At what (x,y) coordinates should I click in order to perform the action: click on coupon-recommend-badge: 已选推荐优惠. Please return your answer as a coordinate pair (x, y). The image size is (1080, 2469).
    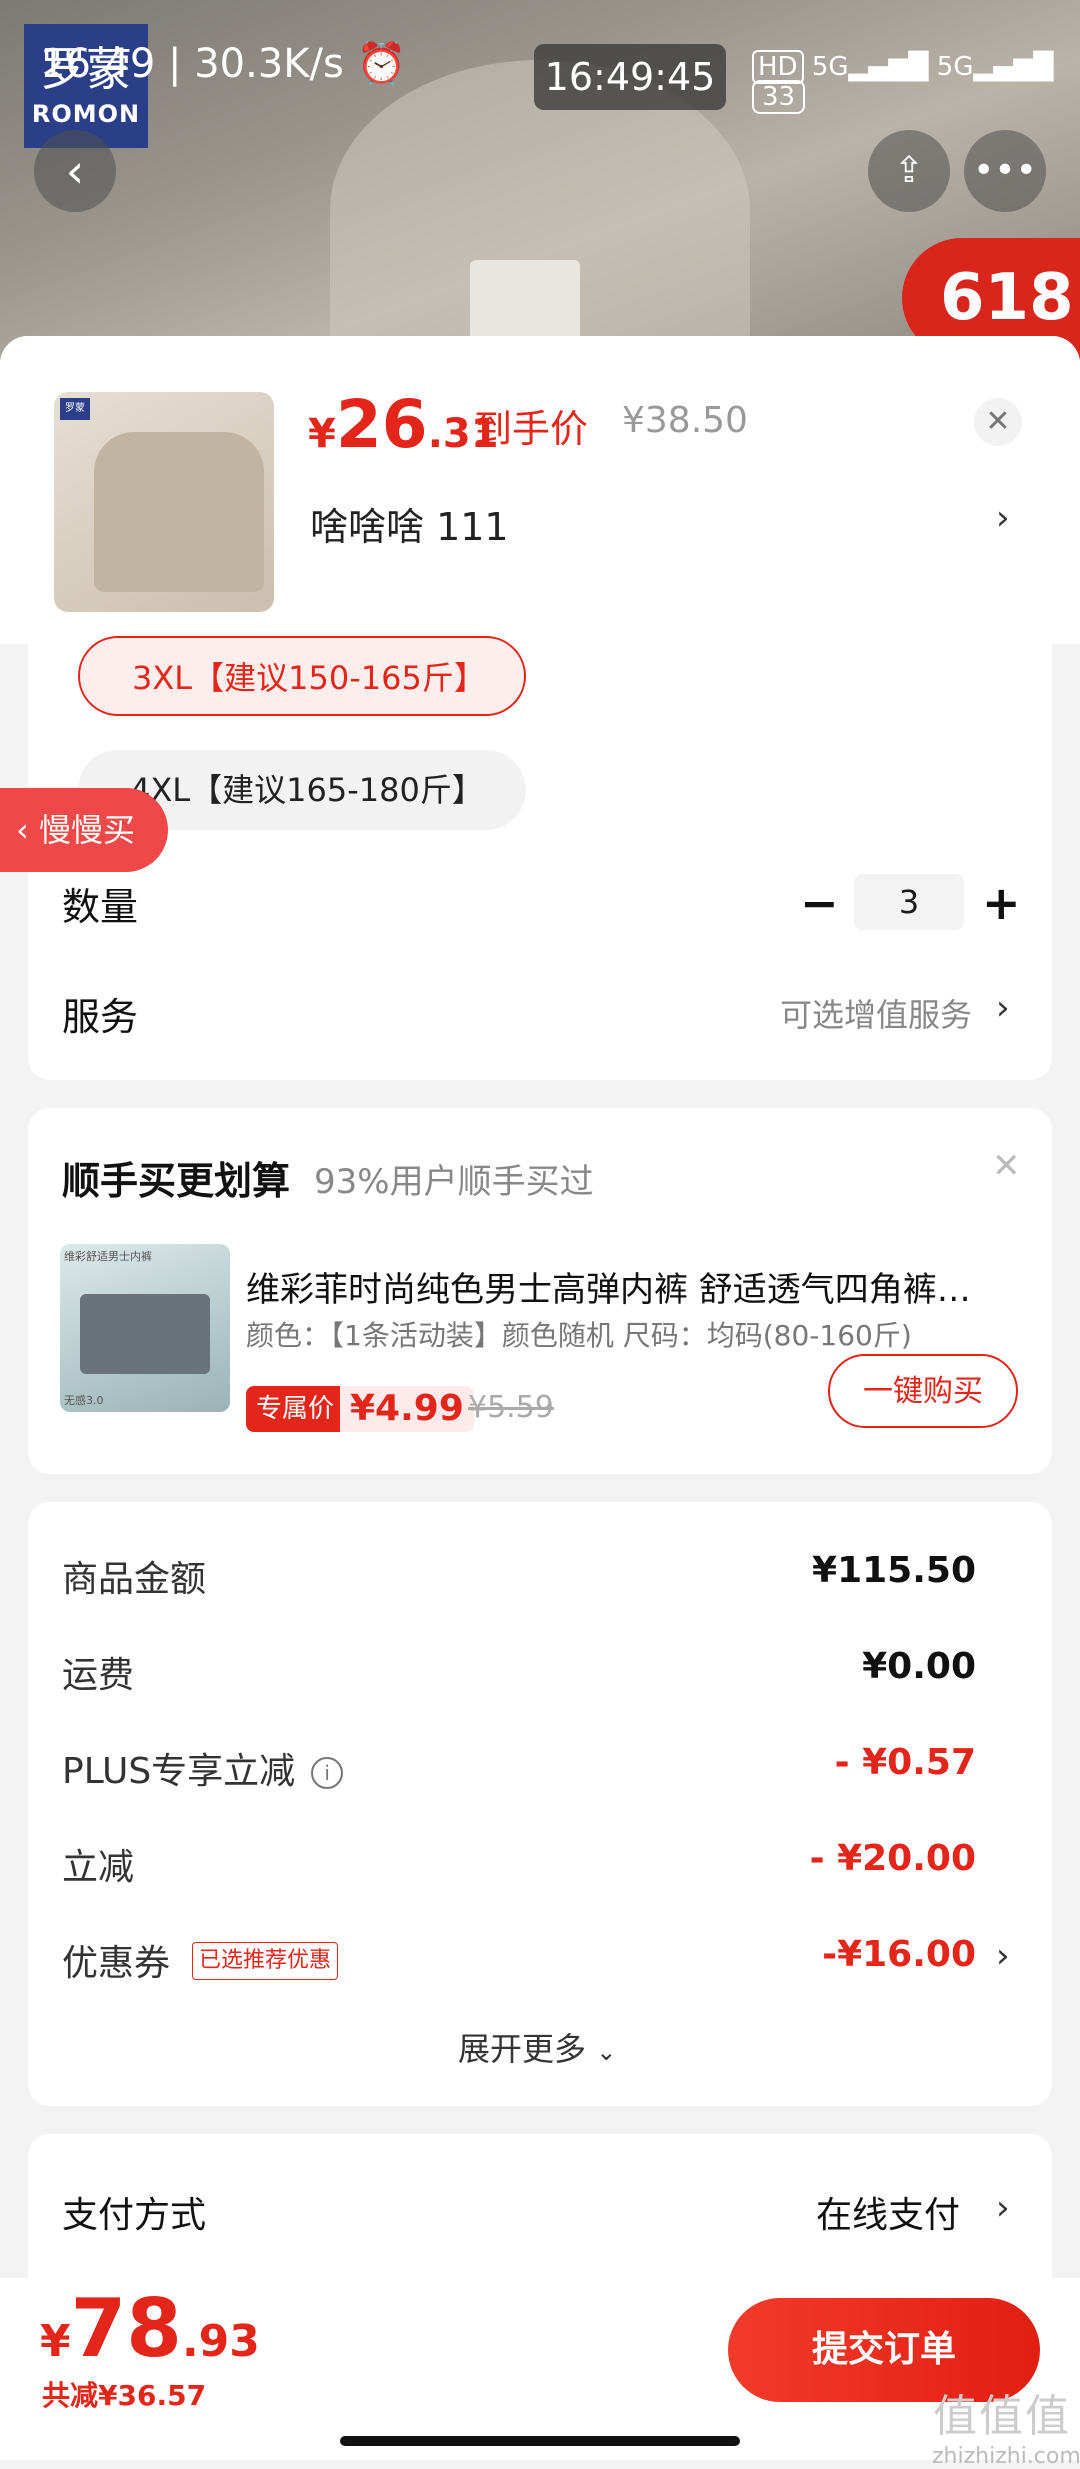
    Looking at the image, I should click on (265, 1961).